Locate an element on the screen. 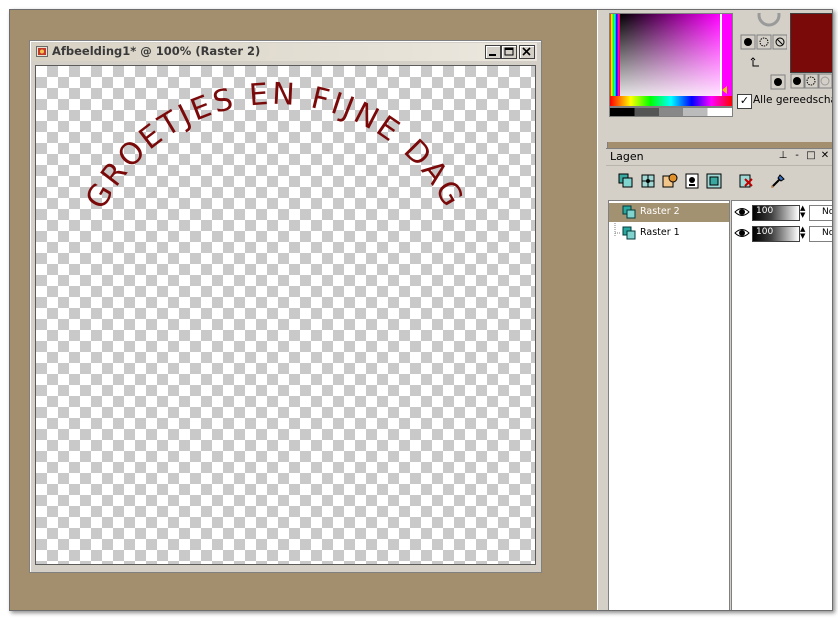 This screenshot has height=619, width=838. arched-text: GROETJES EN FIJNE DAG is located at coordinates (275, 146).